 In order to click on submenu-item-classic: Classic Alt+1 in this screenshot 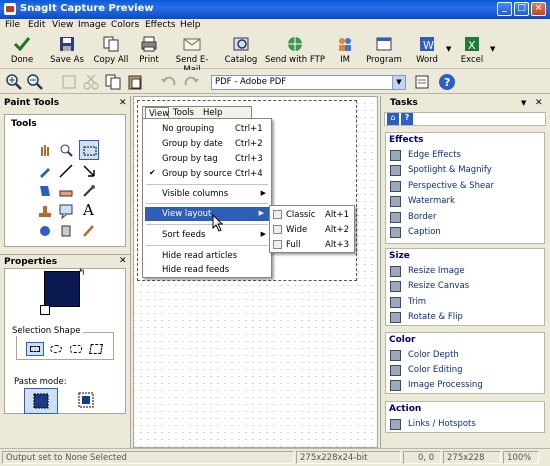, I will do `click(312, 215)`.